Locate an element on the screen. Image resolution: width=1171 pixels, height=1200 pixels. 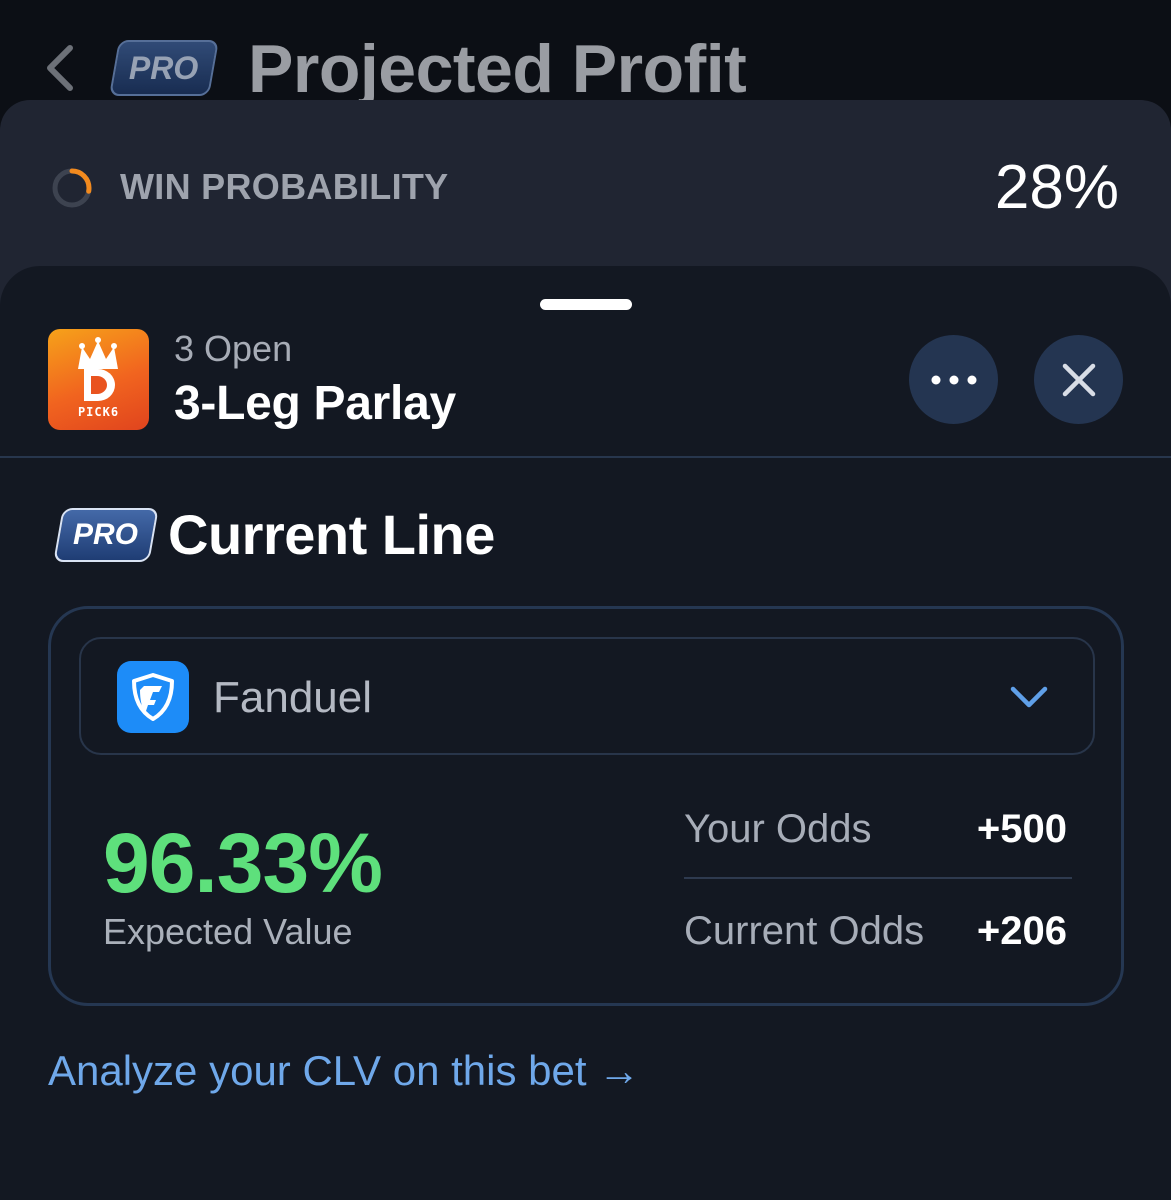
bet-title: 3-Leg Parlay is located at coordinates (315, 403).